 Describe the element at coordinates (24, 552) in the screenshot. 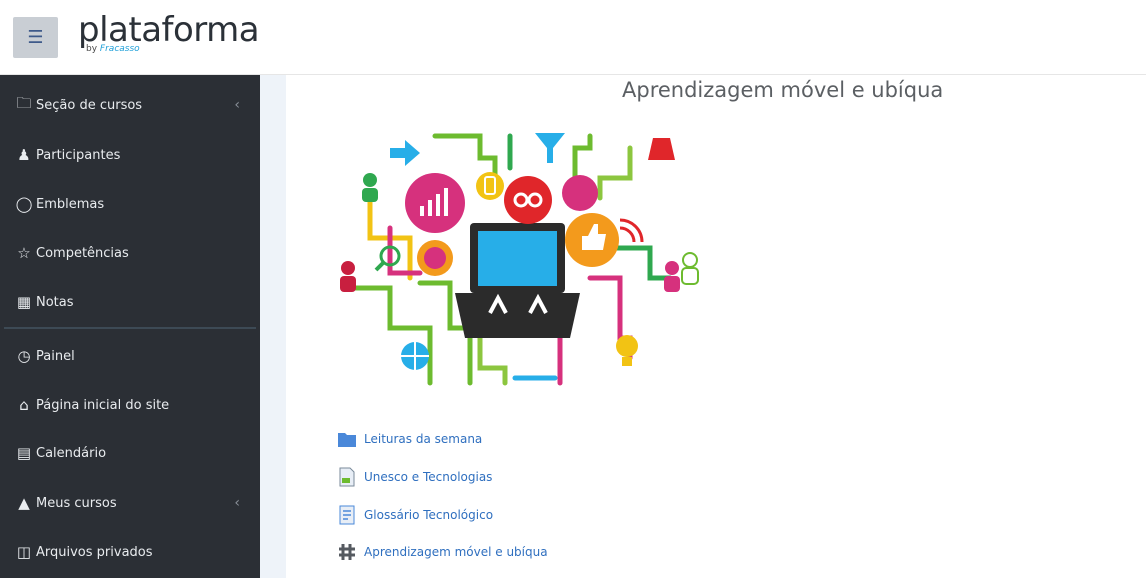

I see `file-icon: ◫` at that location.